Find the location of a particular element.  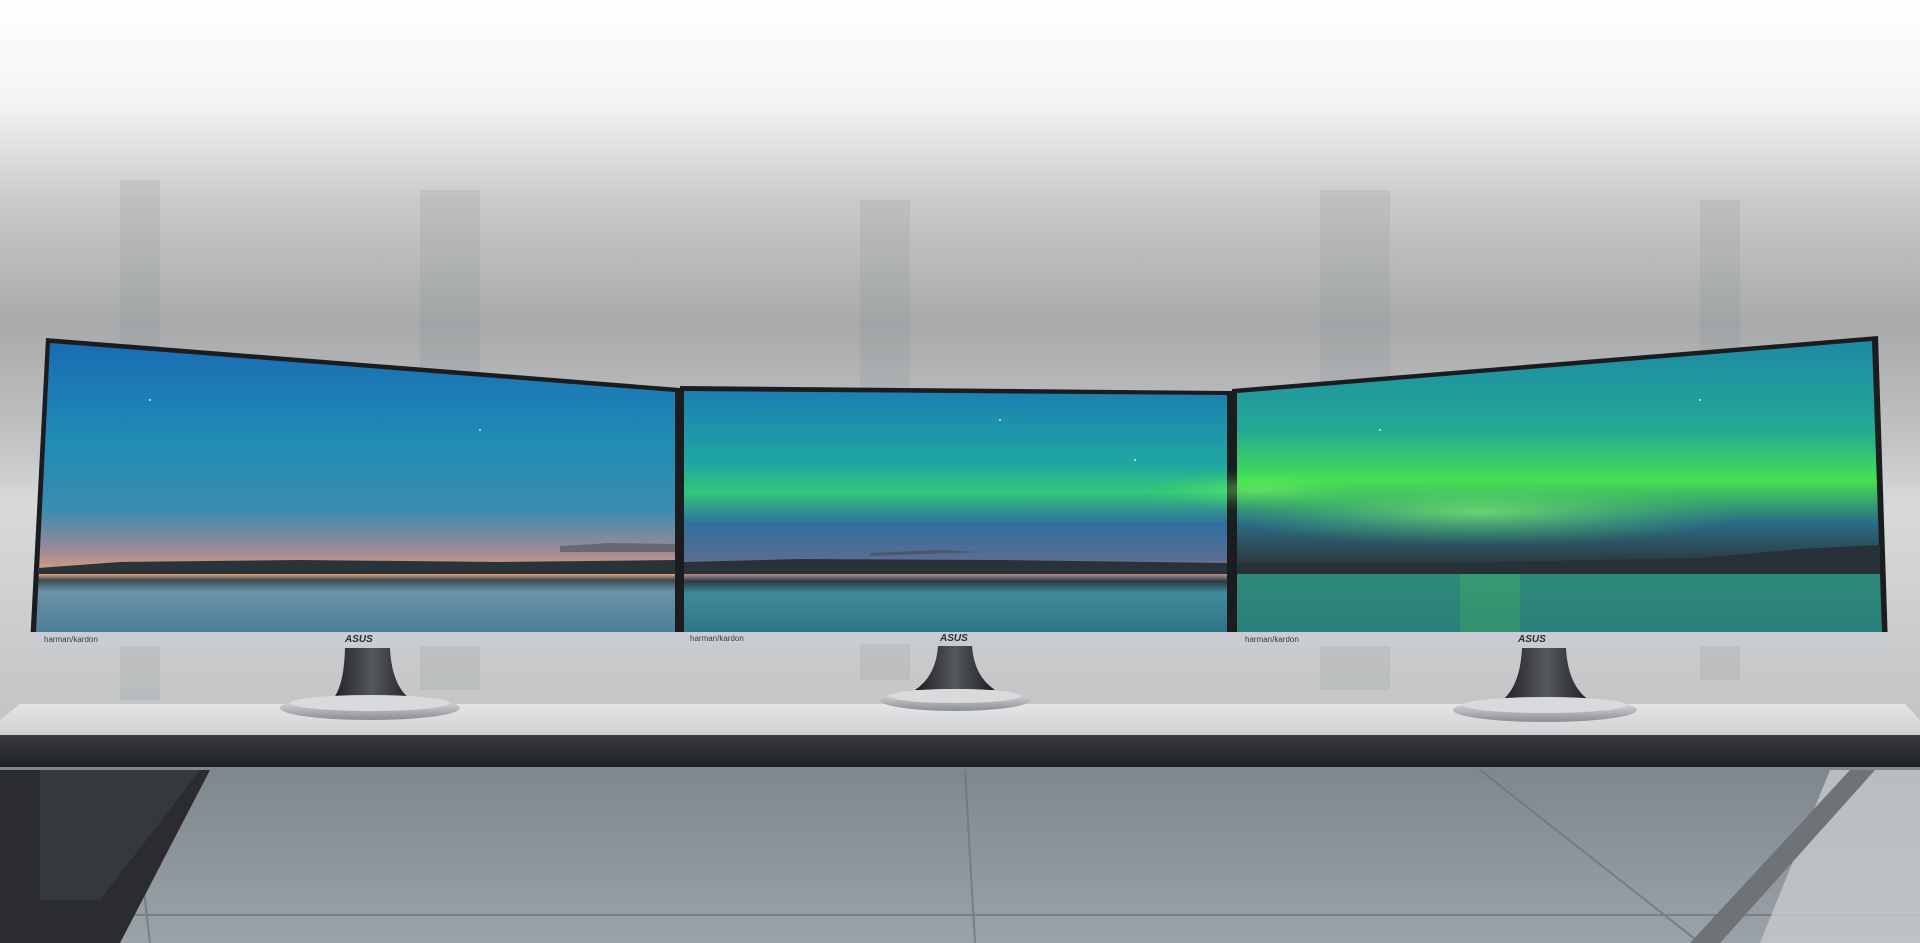

brand-logo-center: ASUS is located at coordinates (953, 638).